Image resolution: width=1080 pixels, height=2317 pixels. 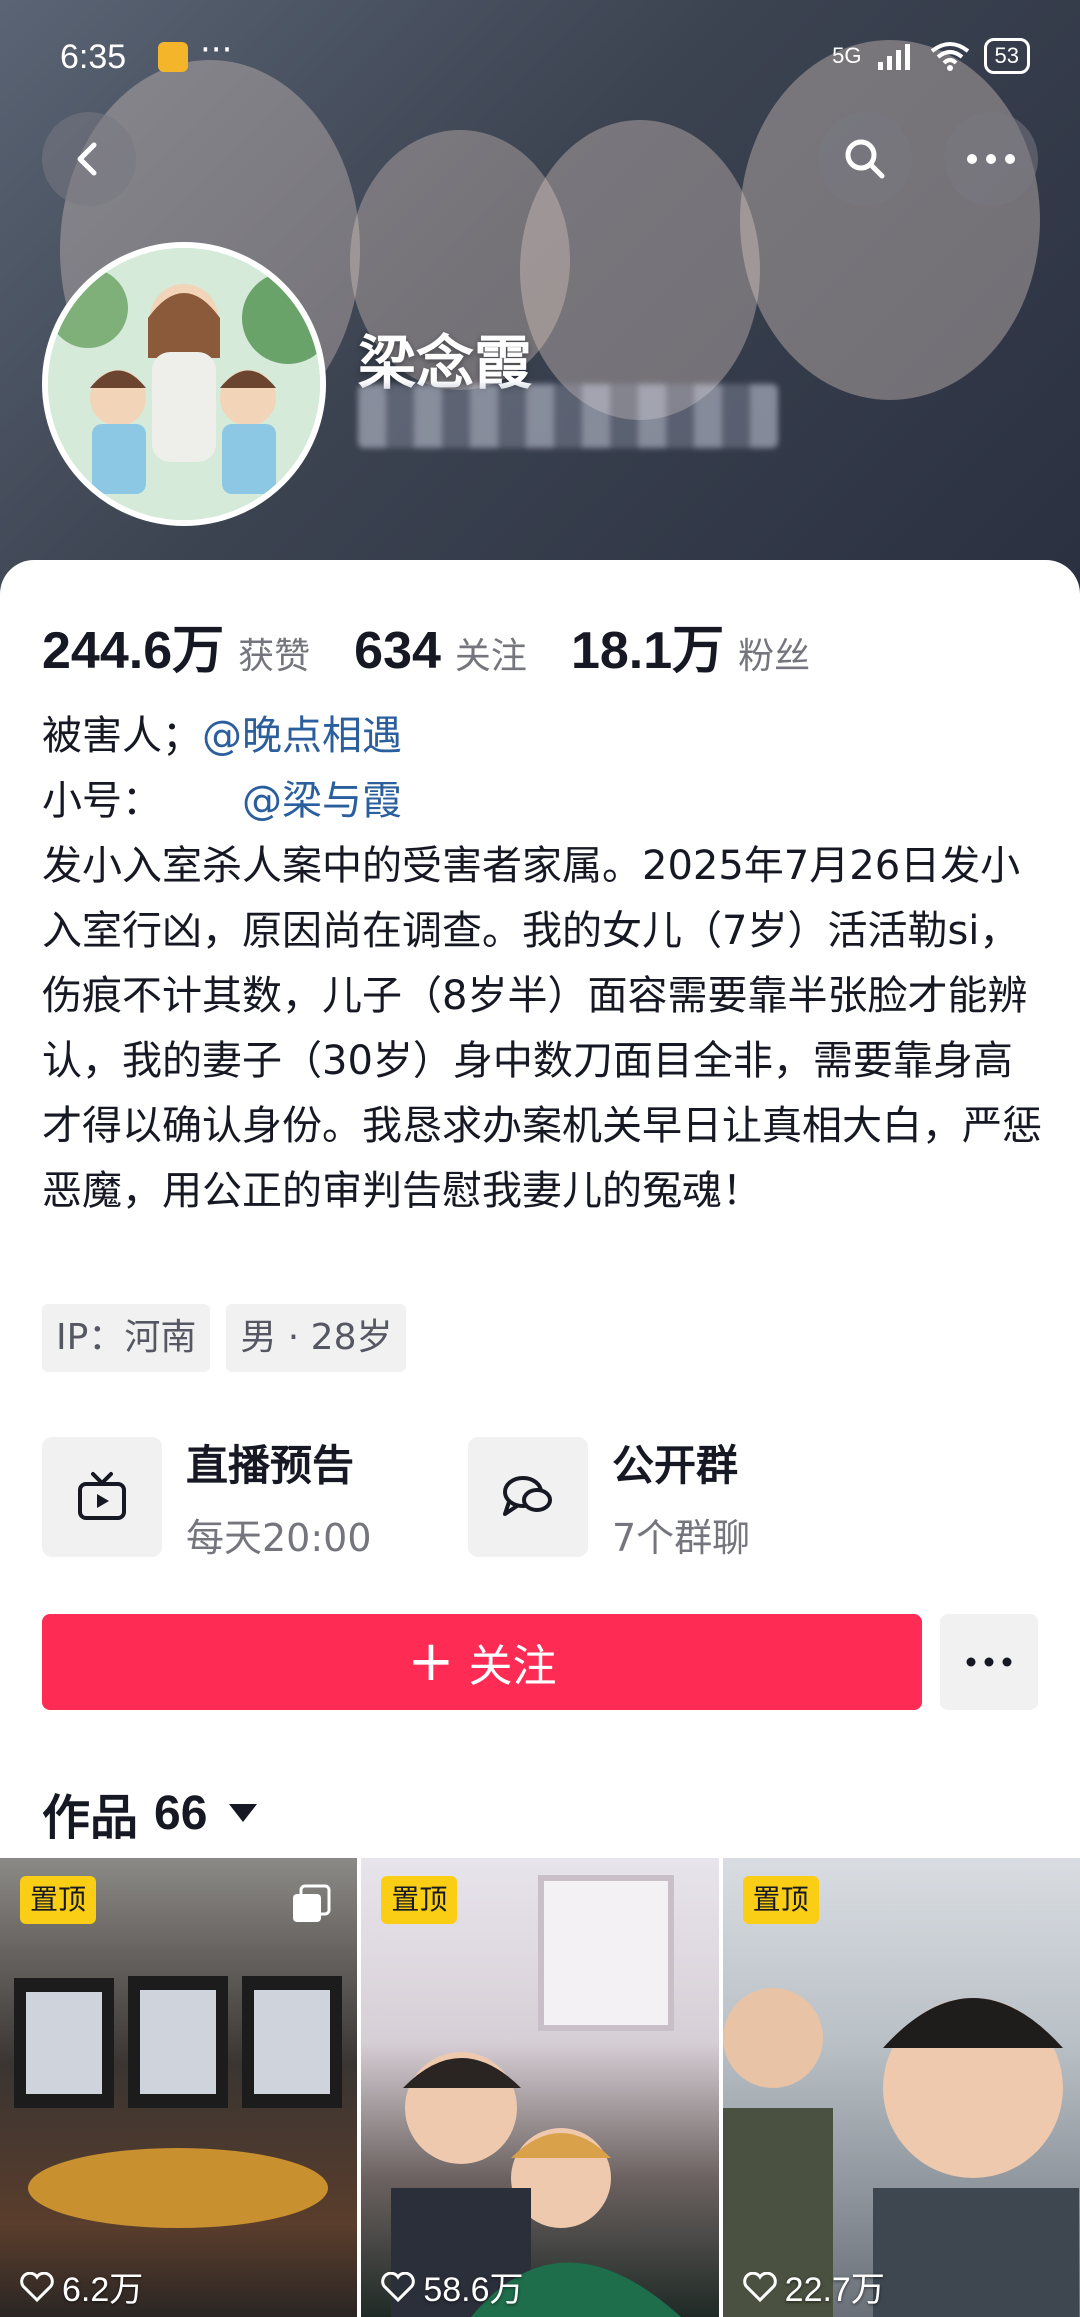 I want to click on bio-line-victim: 被害人；@晚点相遇, so click(x=542, y=736).